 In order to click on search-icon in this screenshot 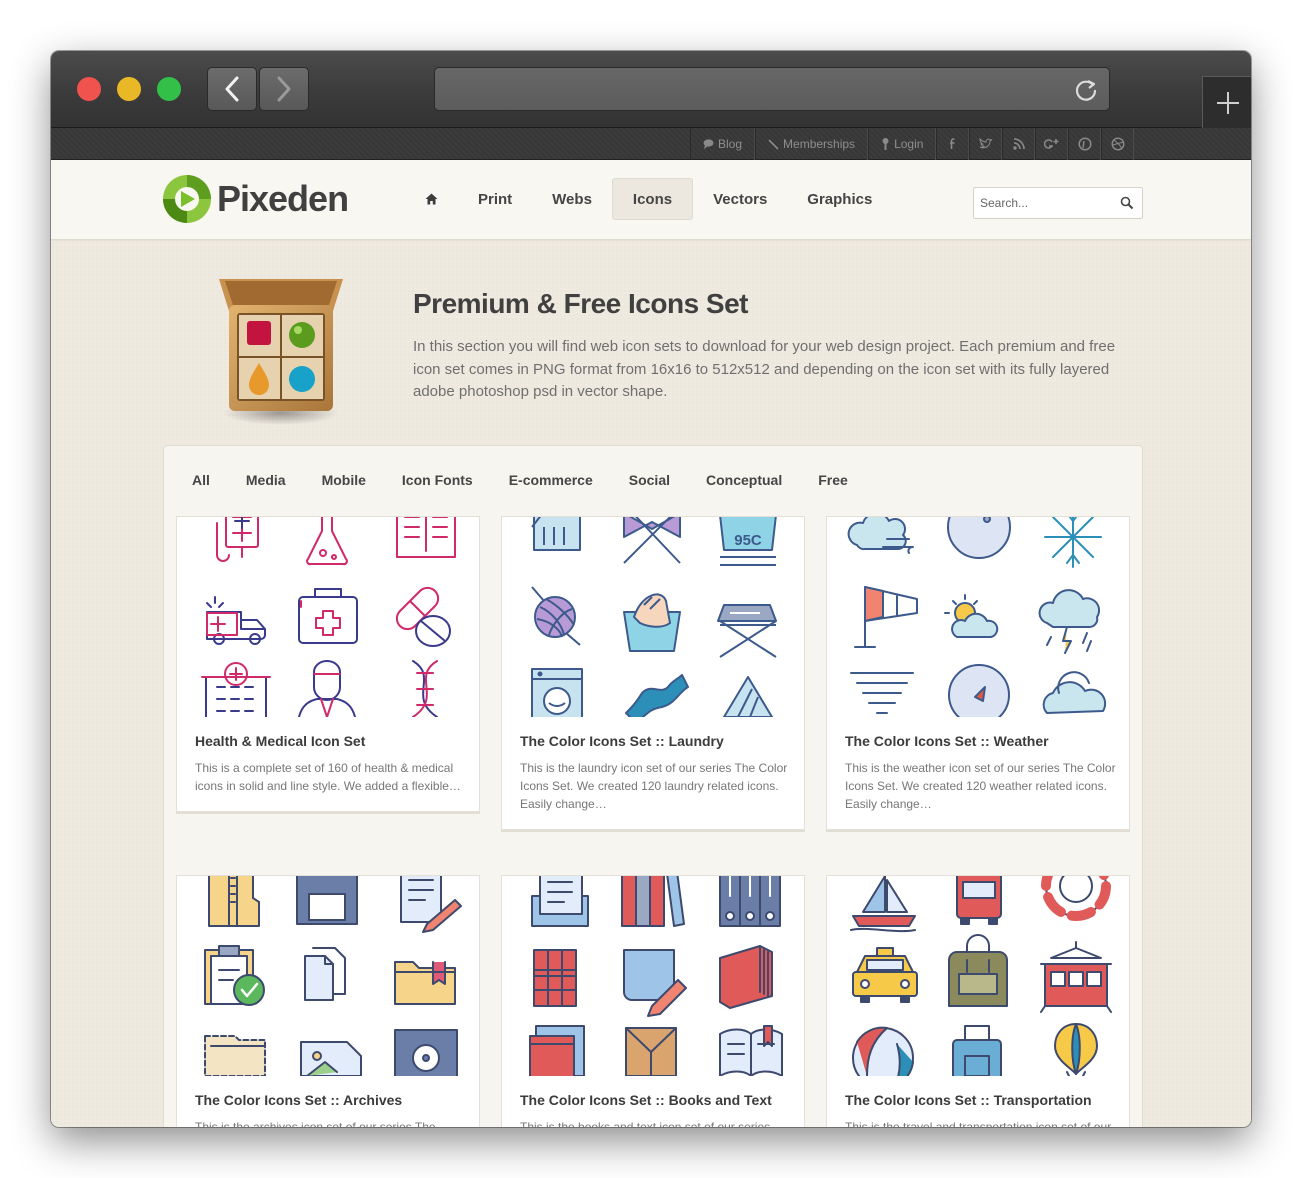, I will do `click(1127, 203)`.